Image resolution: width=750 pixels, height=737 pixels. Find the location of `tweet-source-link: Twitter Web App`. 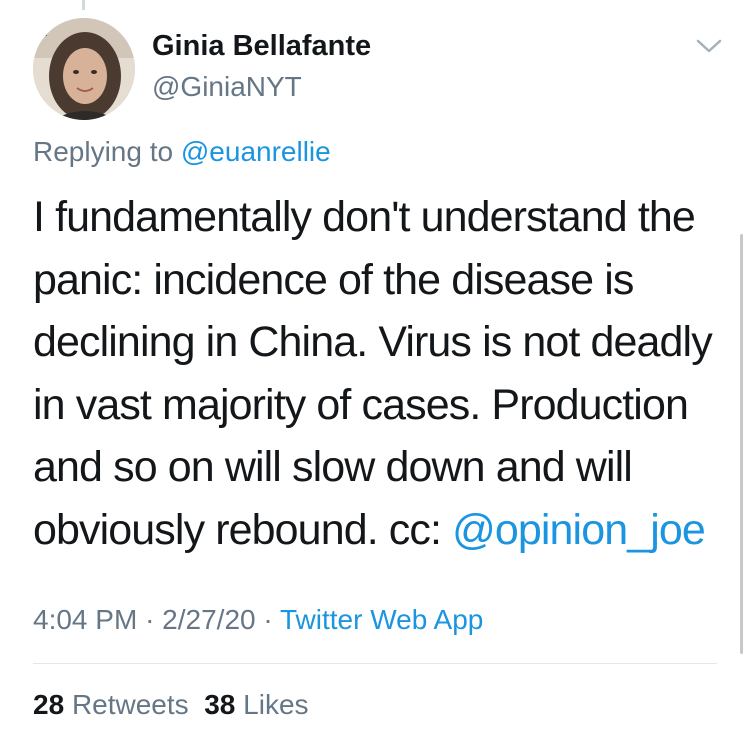

tweet-source-link: Twitter Web App is located at coordinates (381, 619).